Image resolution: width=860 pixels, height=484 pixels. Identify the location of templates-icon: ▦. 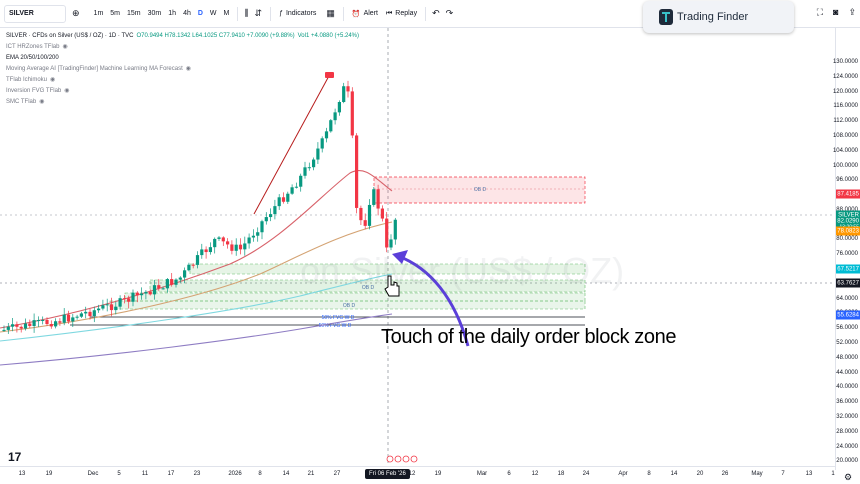
(330, 13).